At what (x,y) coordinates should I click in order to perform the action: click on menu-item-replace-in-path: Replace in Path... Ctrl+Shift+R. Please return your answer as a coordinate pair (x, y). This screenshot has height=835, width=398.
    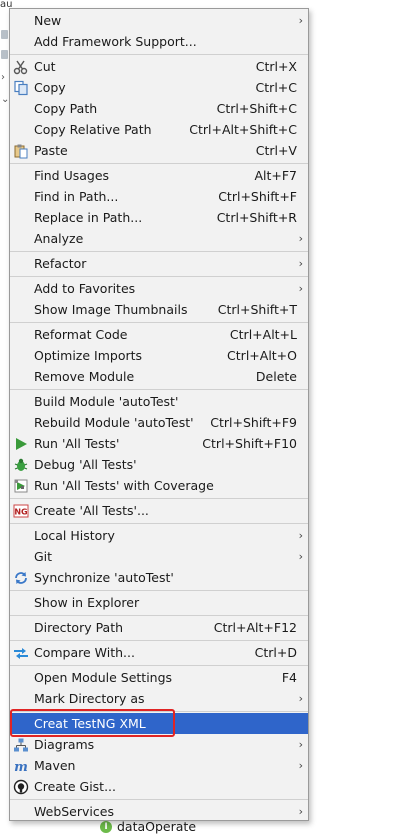
    Looking at the image, I should click on (159, 217).